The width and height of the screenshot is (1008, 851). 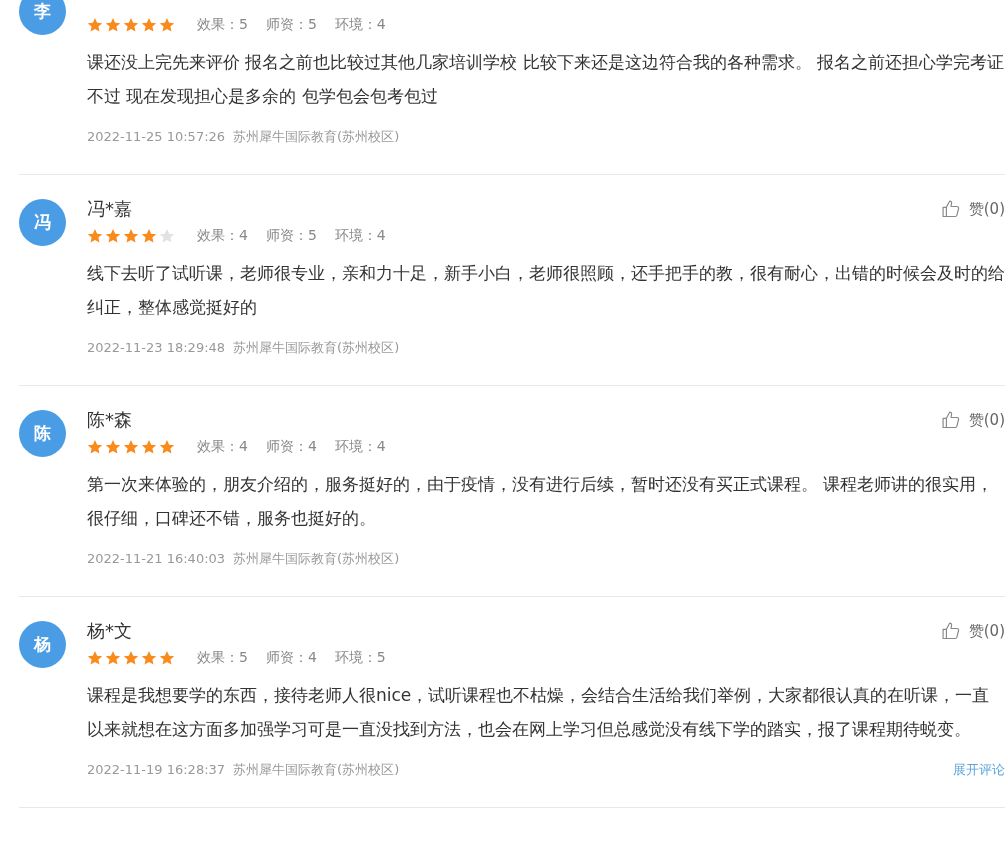 What do you see at coordinates (156, 559) in the screenshot?
I see `review-date: 2022-11-21 16:40:03` at bounding box center [156, 559].